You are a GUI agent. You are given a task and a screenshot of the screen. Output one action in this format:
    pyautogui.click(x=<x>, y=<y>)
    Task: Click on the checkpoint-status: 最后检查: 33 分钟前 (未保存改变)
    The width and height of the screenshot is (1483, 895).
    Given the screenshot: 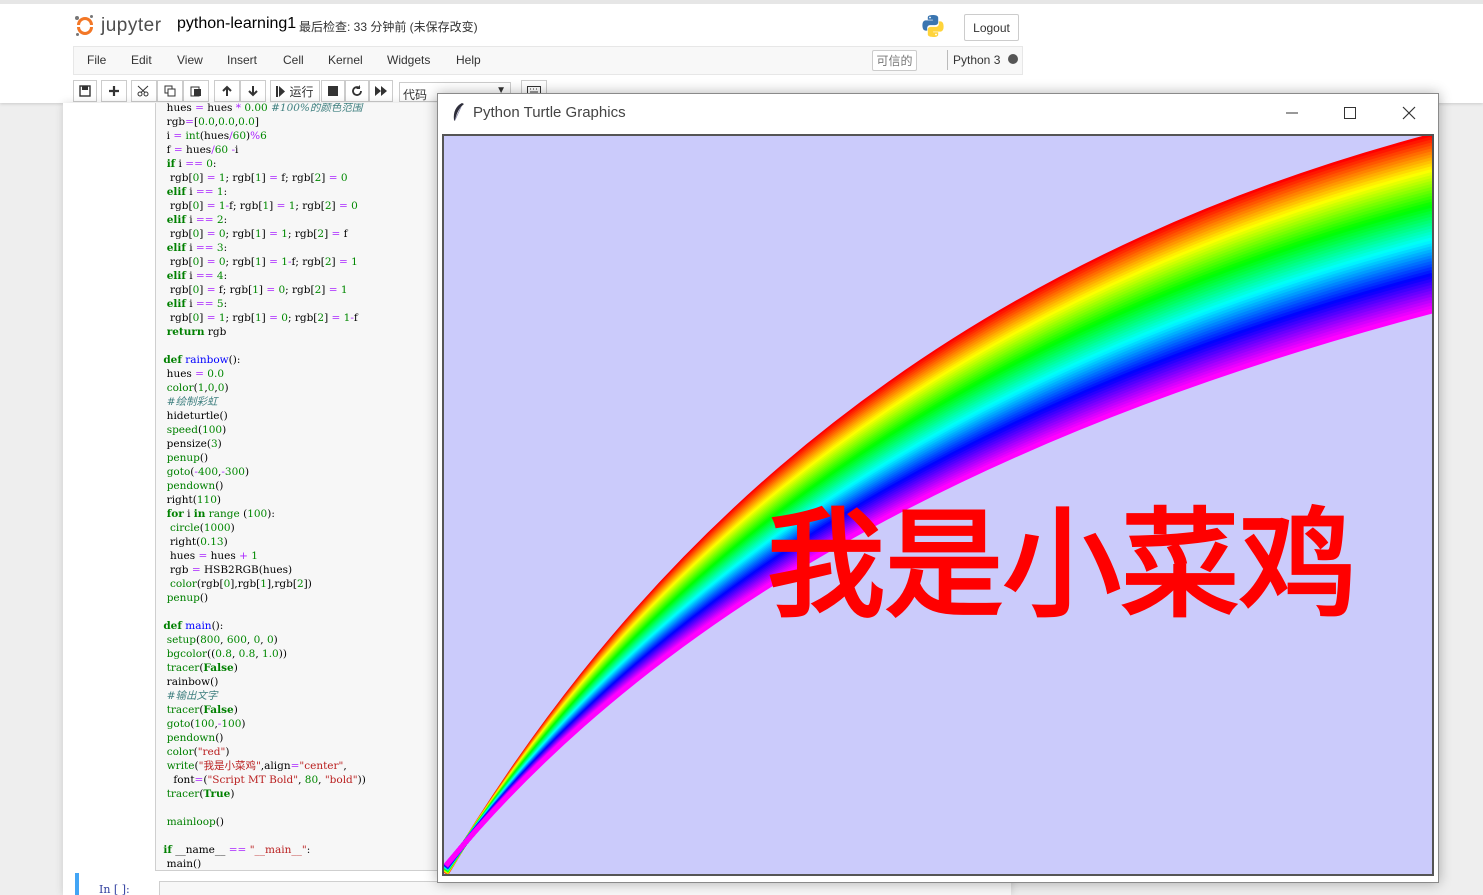 What is the action you would take?
    pyautogui.click(x=388, y=27)
    